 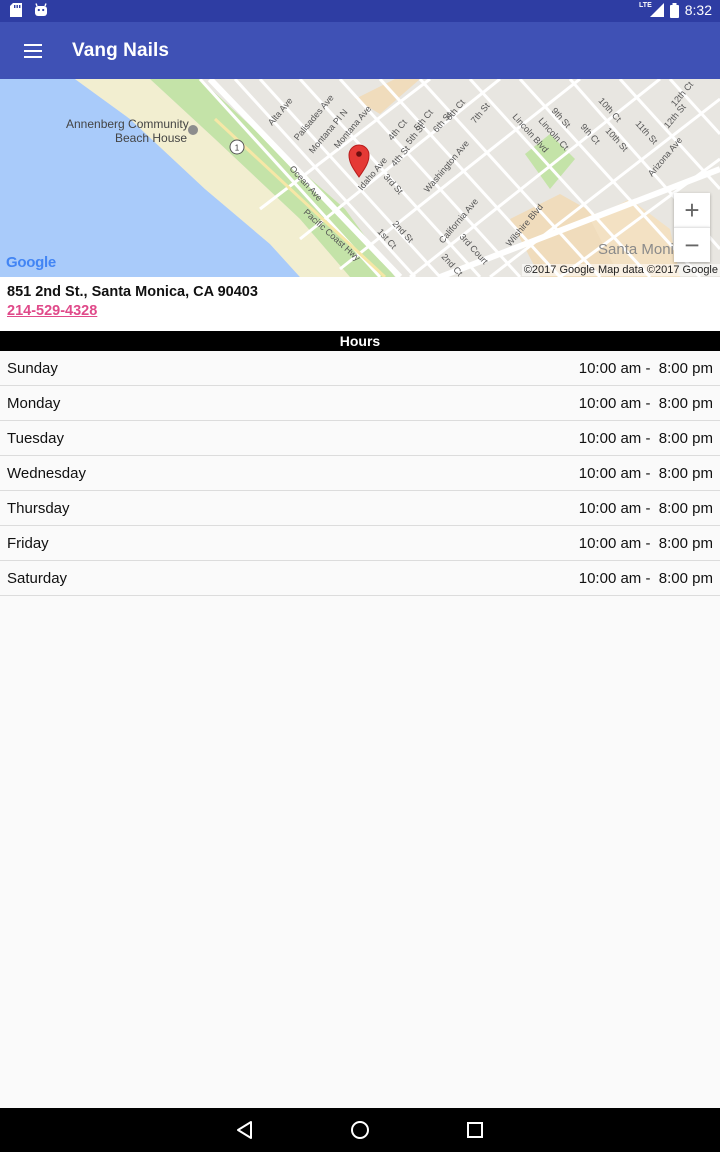 What do you see at coordinates (360, 368) in the screenshot?
I see `hours-row: Sunday 10:00 am - 8:00 pm` at bounding box center [360, 368].